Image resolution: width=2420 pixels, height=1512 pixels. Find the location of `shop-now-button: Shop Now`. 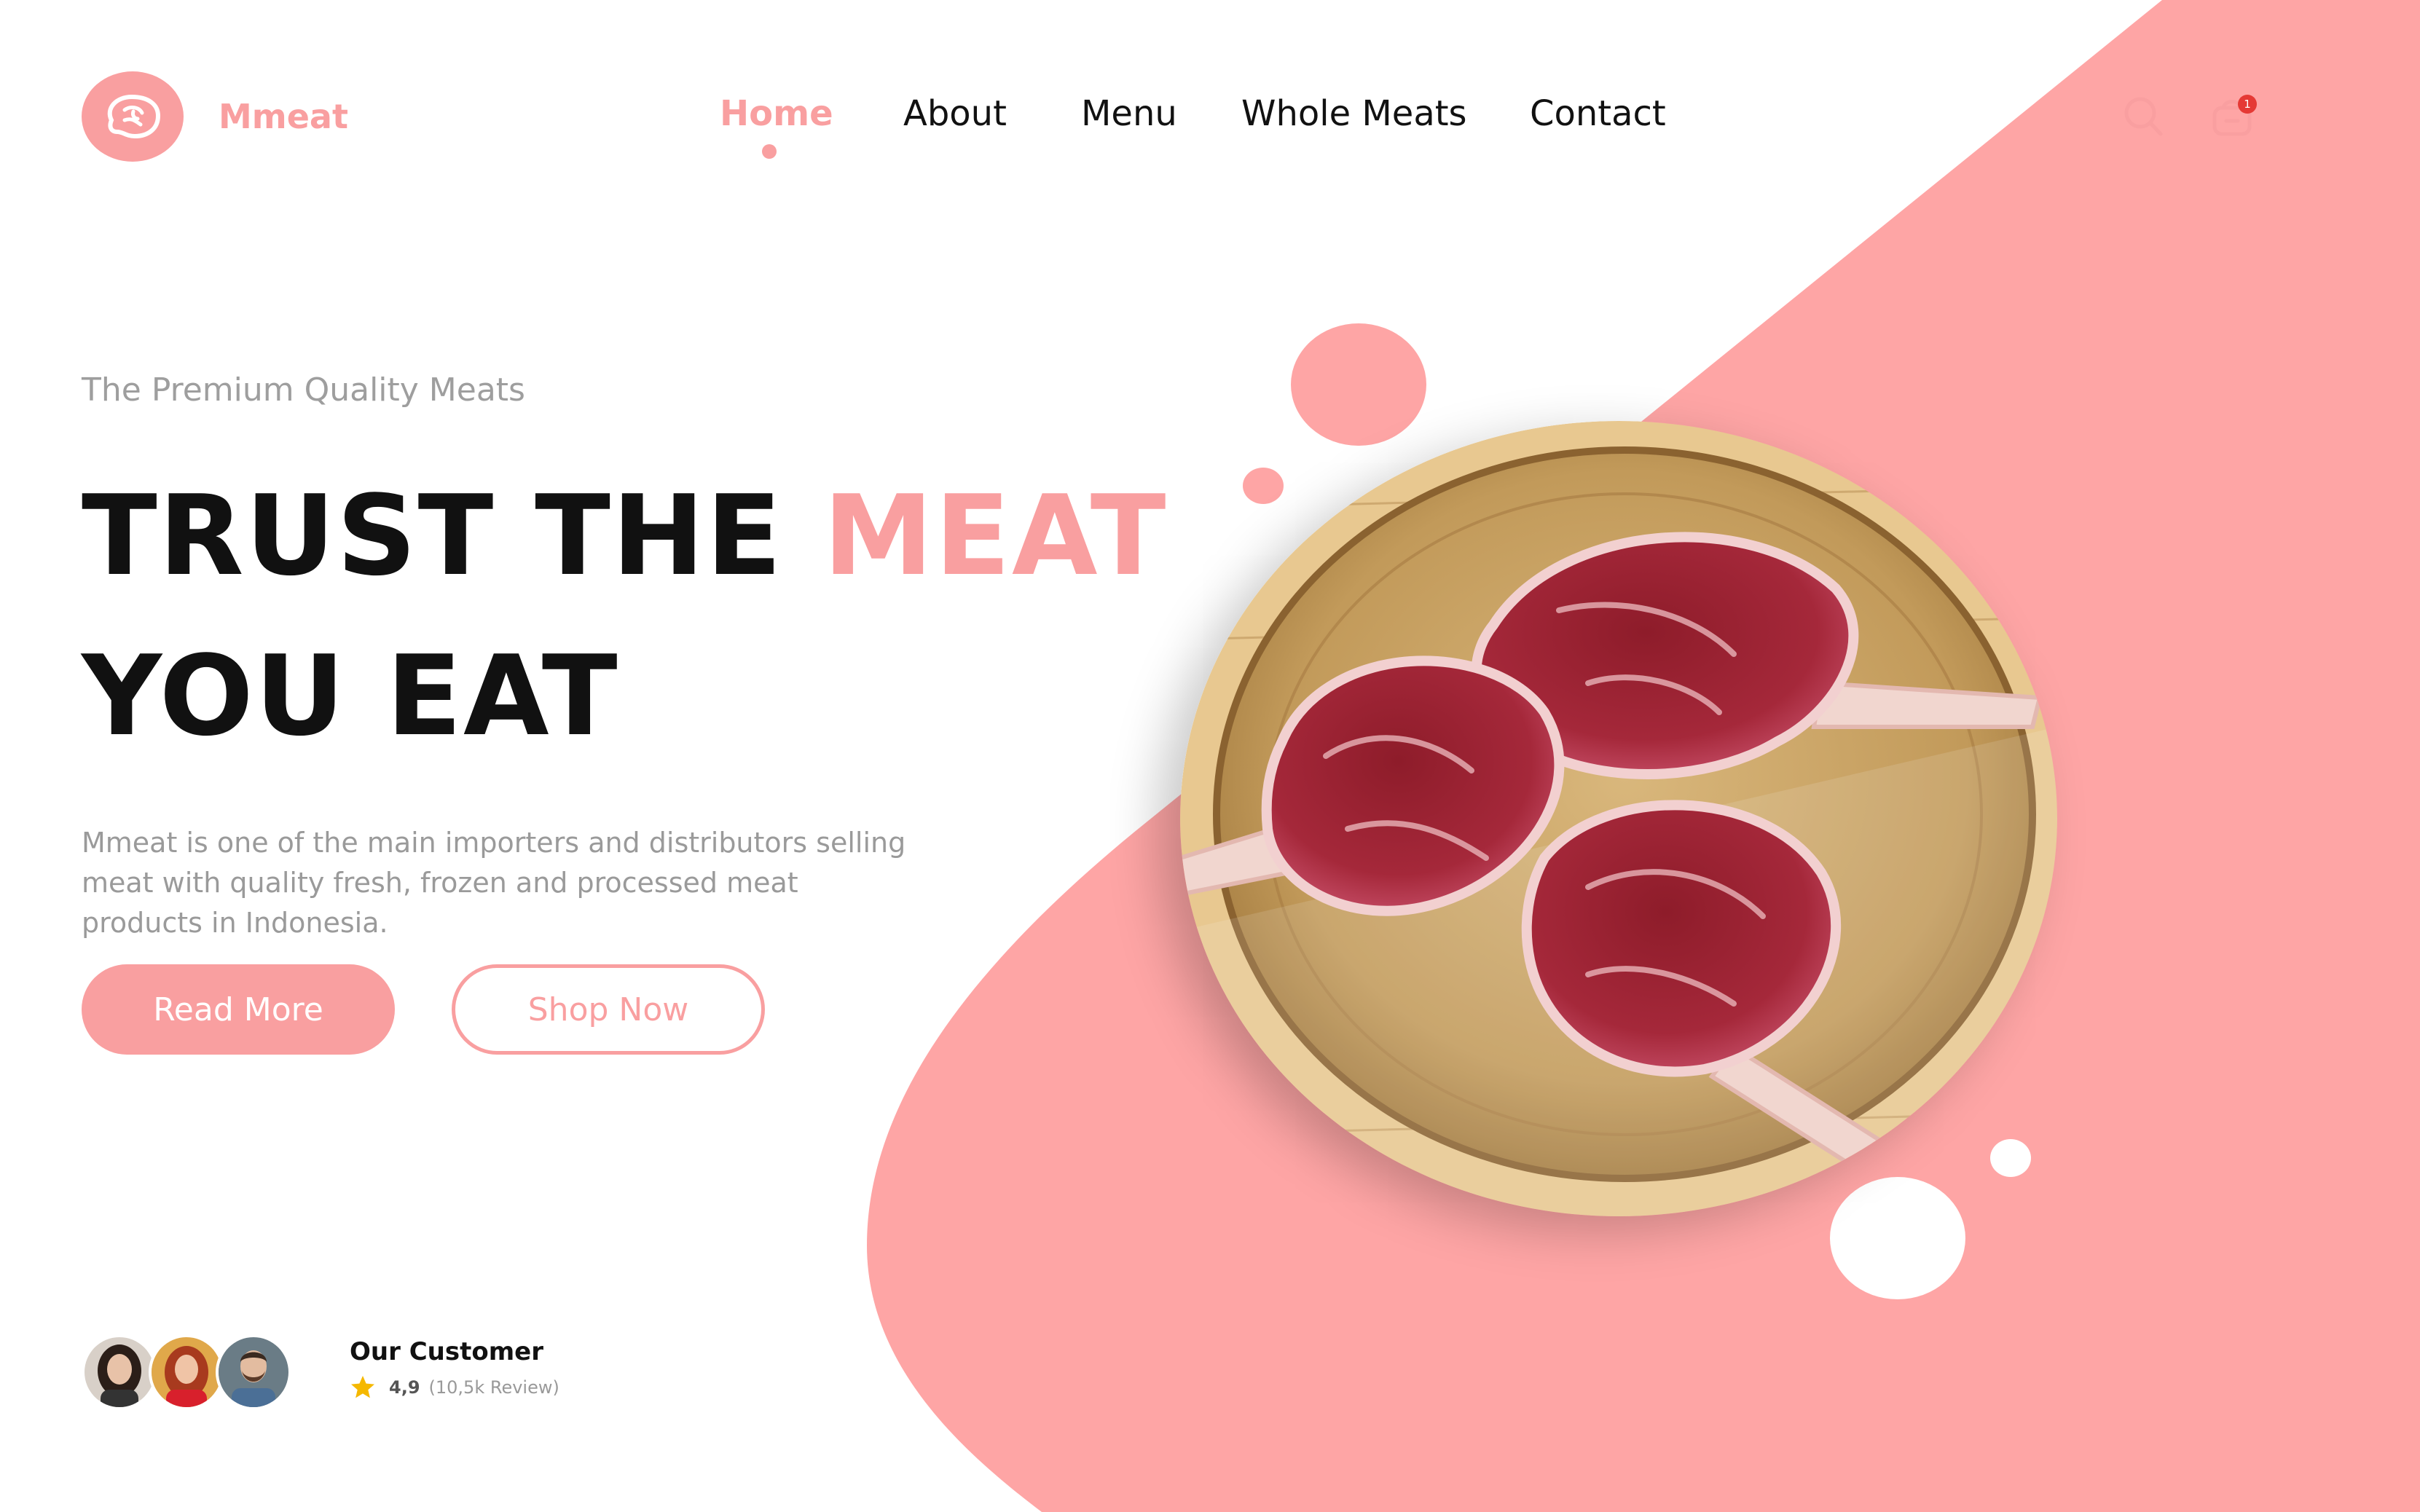

shop-now-button: Shop Now is located at coordinates (608, 1009).